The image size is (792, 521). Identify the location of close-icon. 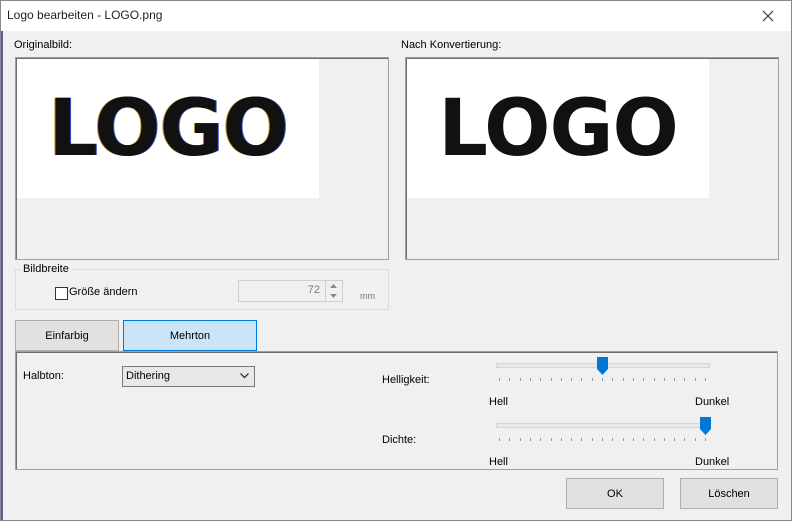
(768, 16).